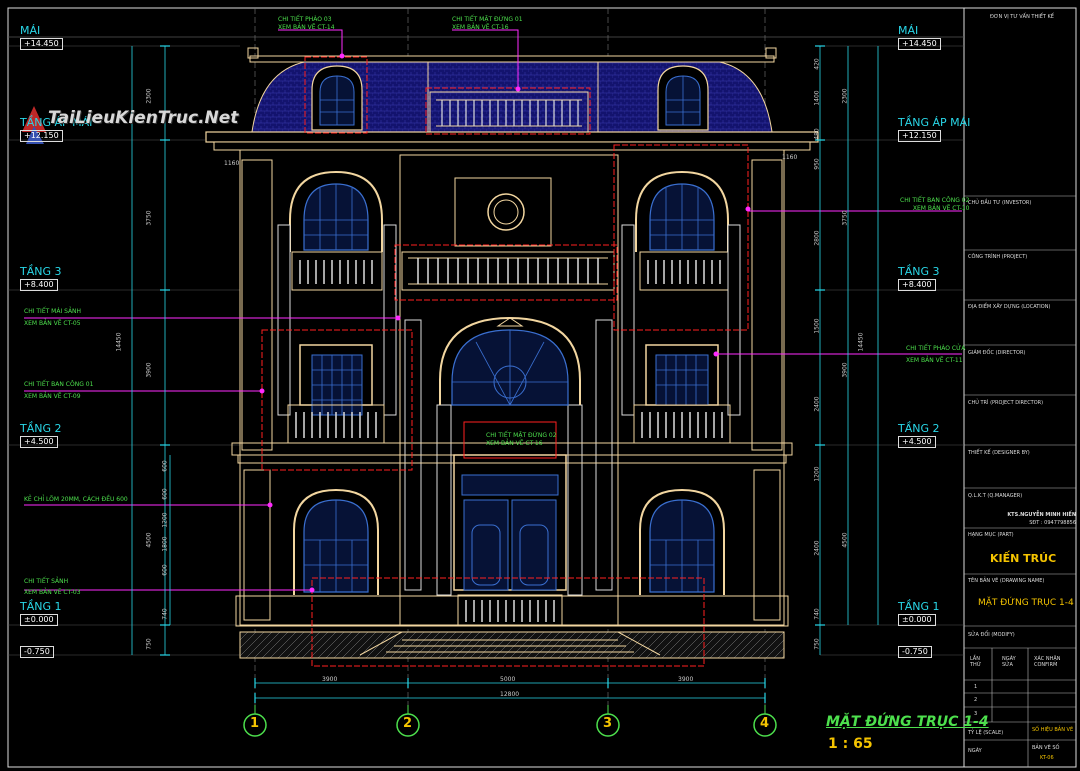 The image size is (1080, 771). I want to click on dim-rm-3: 3900, so click(845, 370).